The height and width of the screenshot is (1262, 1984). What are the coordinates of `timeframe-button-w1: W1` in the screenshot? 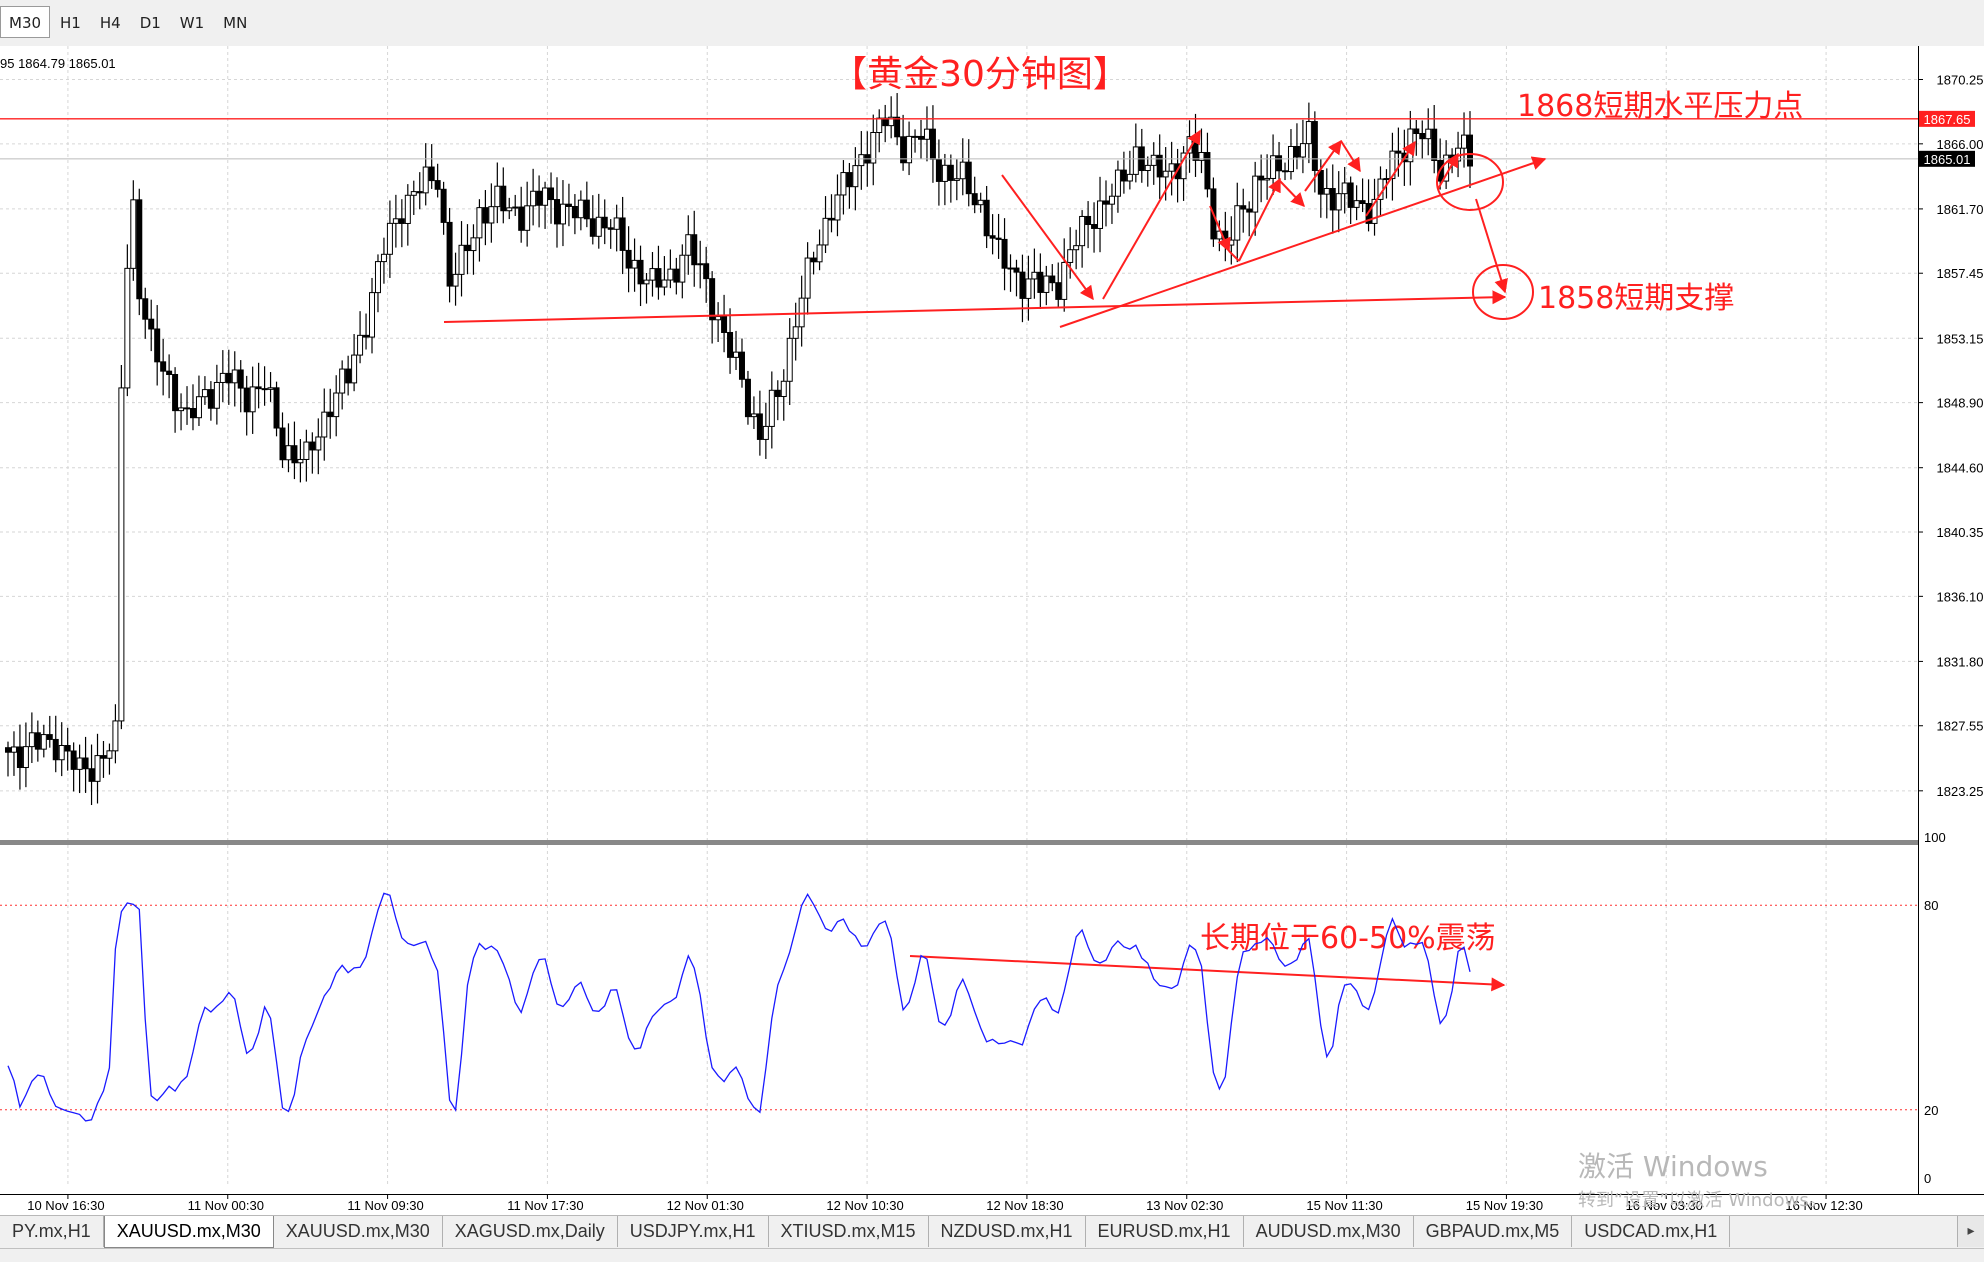 It's located at (192, 22).